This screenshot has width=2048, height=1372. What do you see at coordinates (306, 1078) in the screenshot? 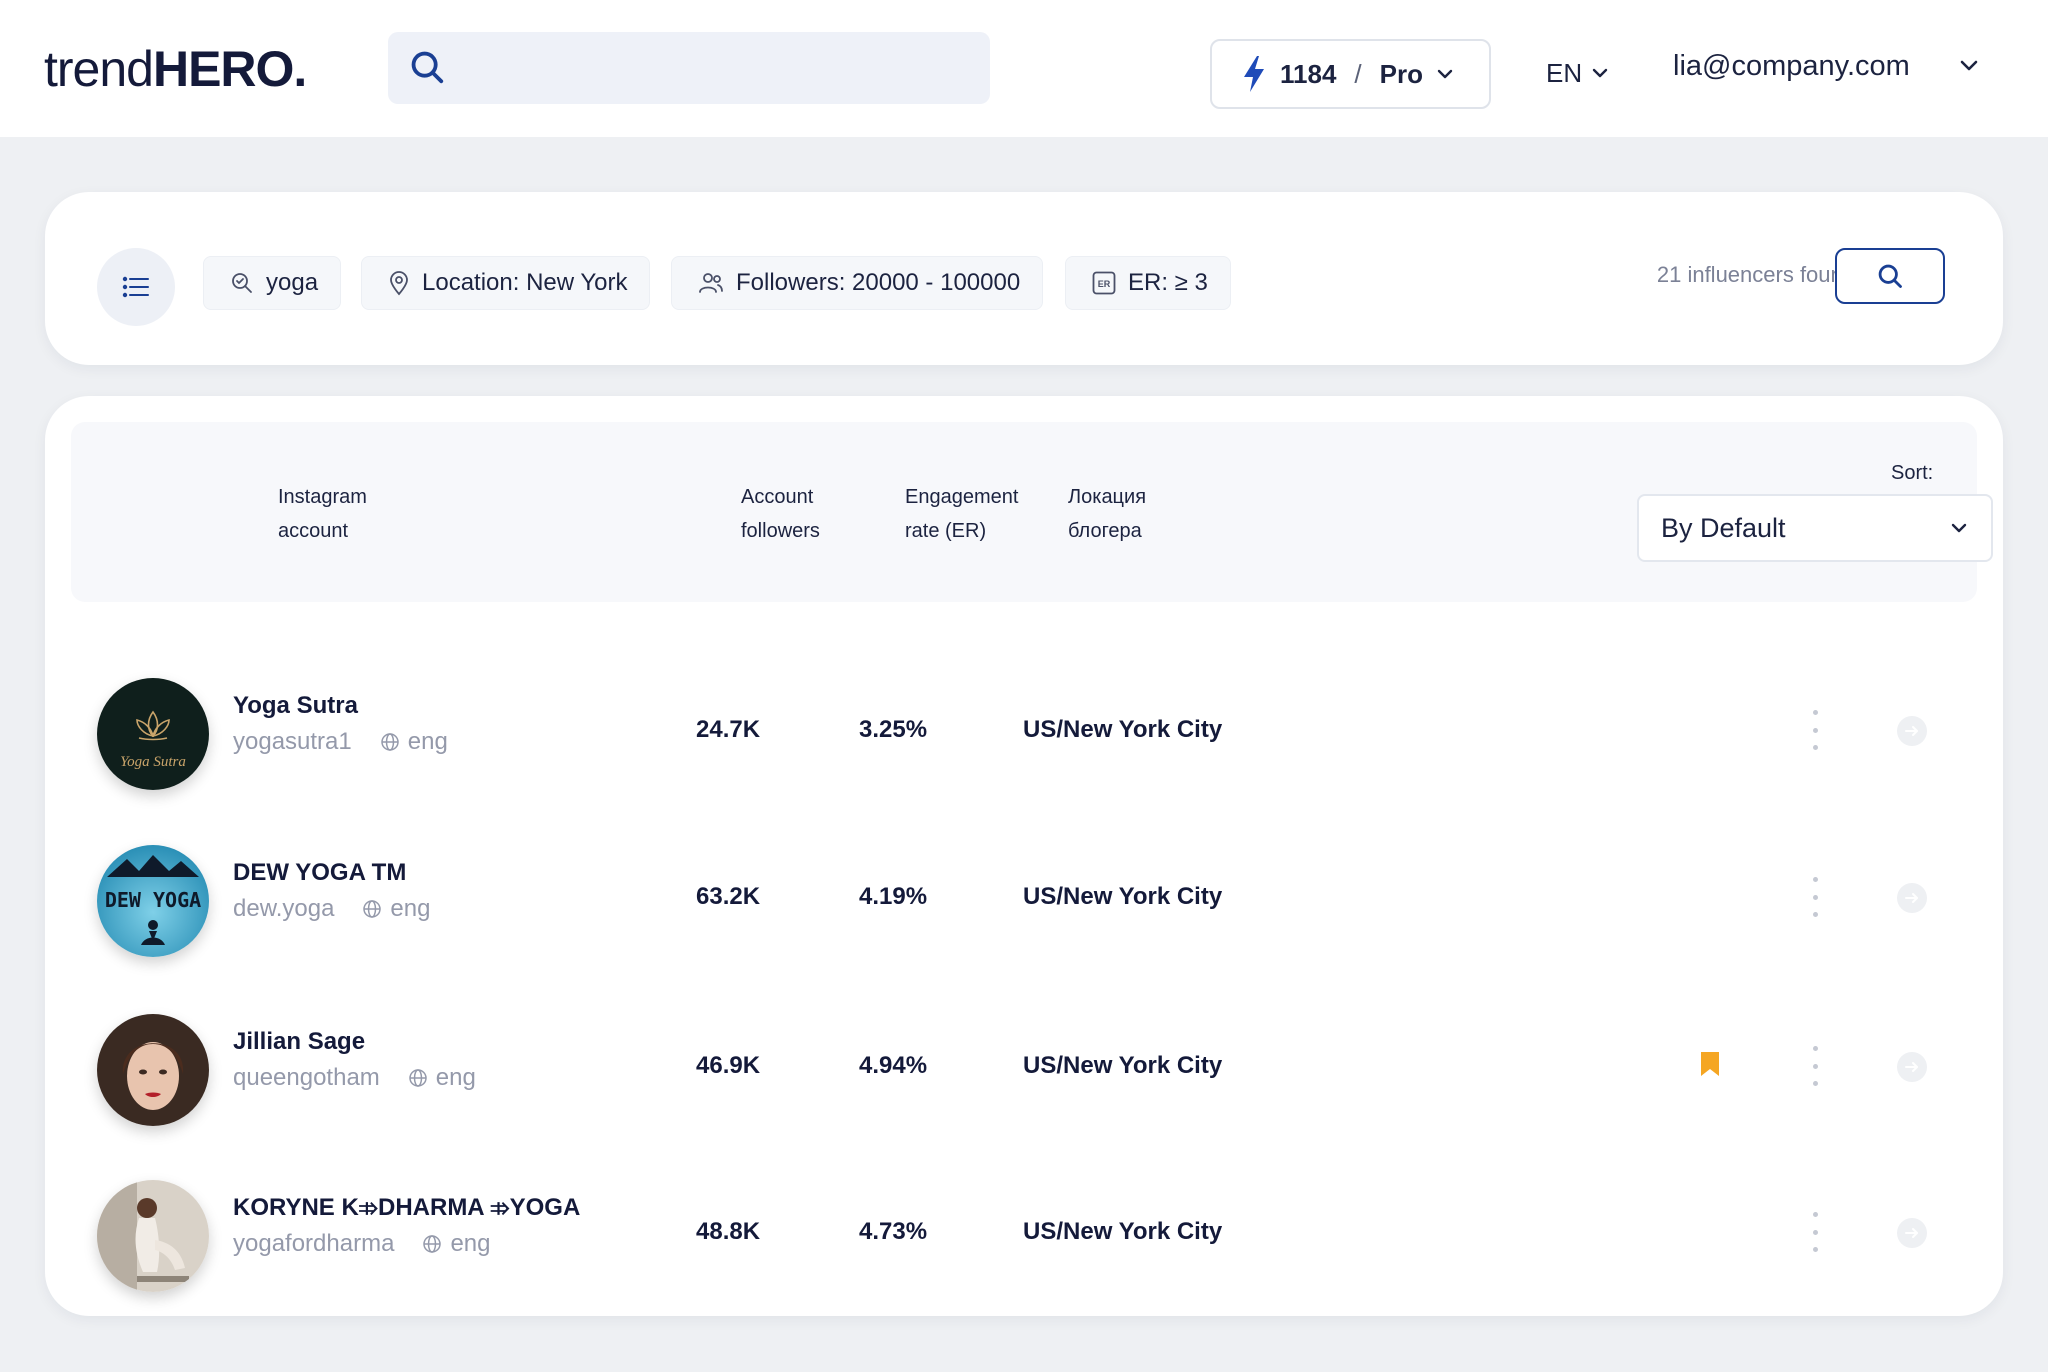
I see `influencer-handle: queengotham` at bounding box center [306, 1078].